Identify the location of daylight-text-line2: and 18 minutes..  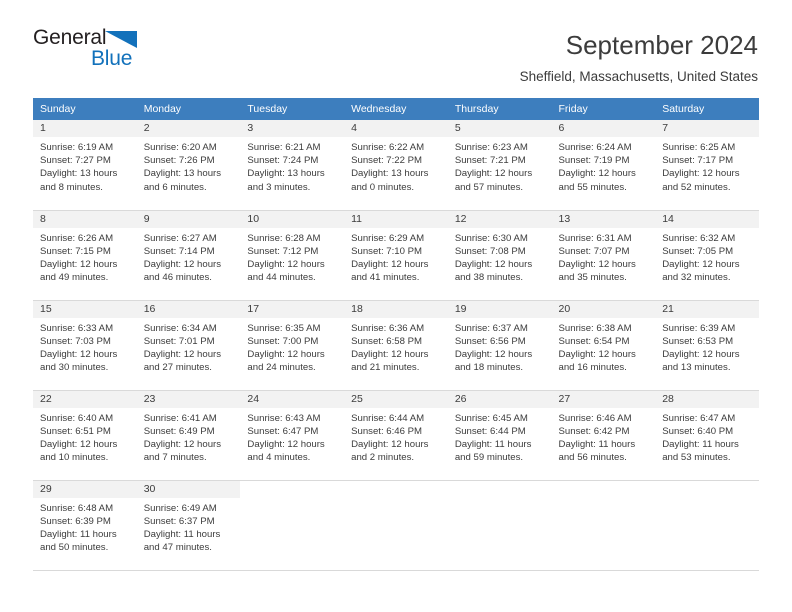
(489, 368).